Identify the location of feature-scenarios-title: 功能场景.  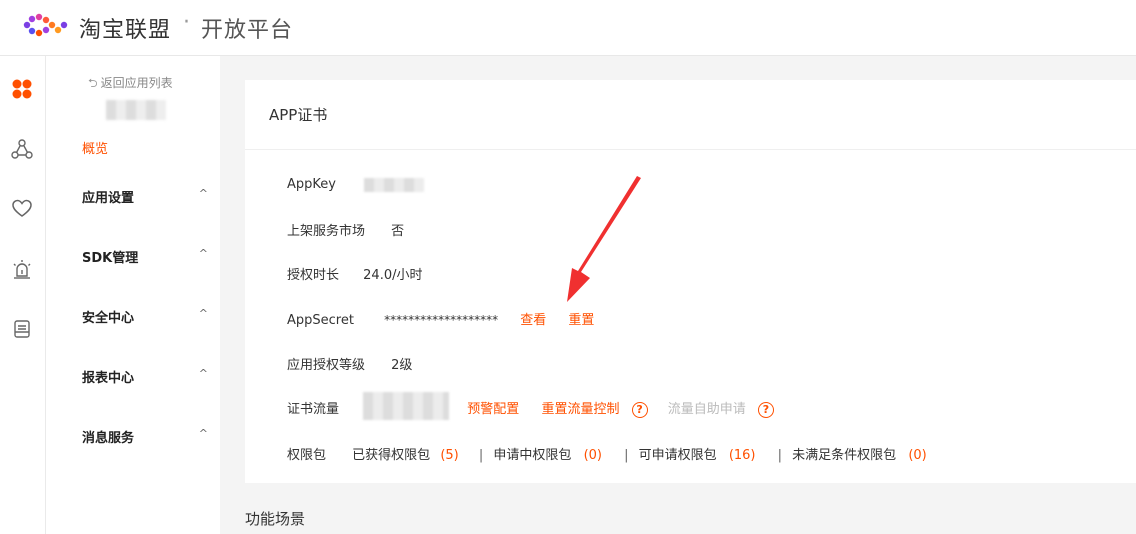
(275, 519).